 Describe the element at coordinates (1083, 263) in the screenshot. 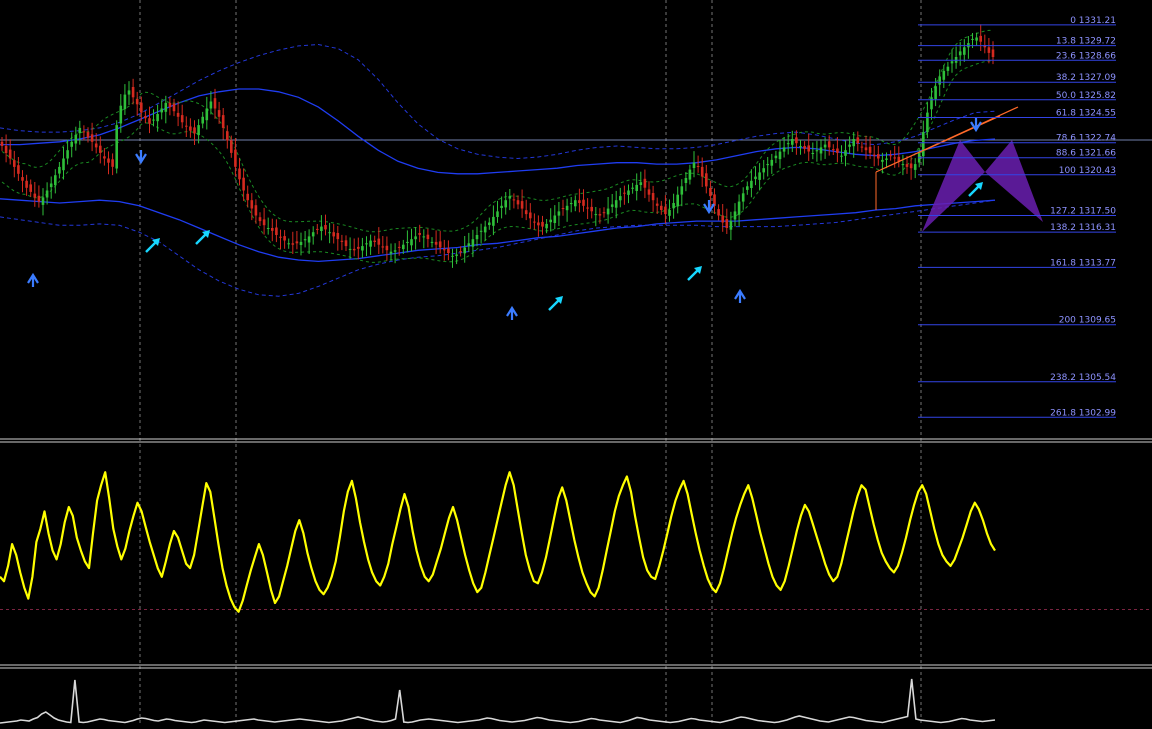

I see `fib-level-label: 161.8 1313.77` at that location.